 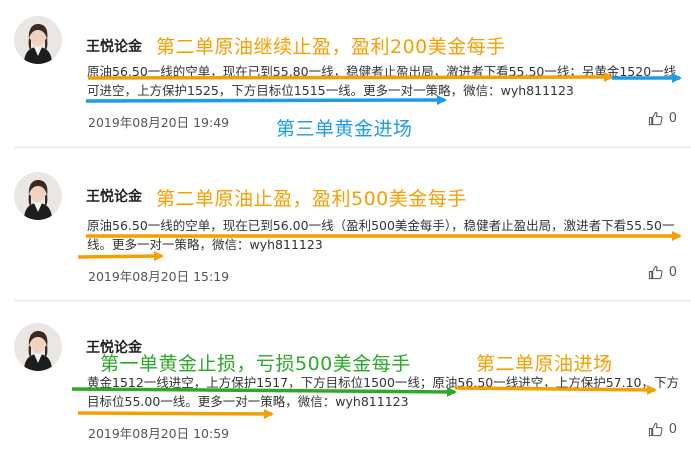 What do you see at coordinates (544, 364) in the screenshot?
I see `post-extra-annotation: 第二单原油进场` at bounding box center [544, 364].